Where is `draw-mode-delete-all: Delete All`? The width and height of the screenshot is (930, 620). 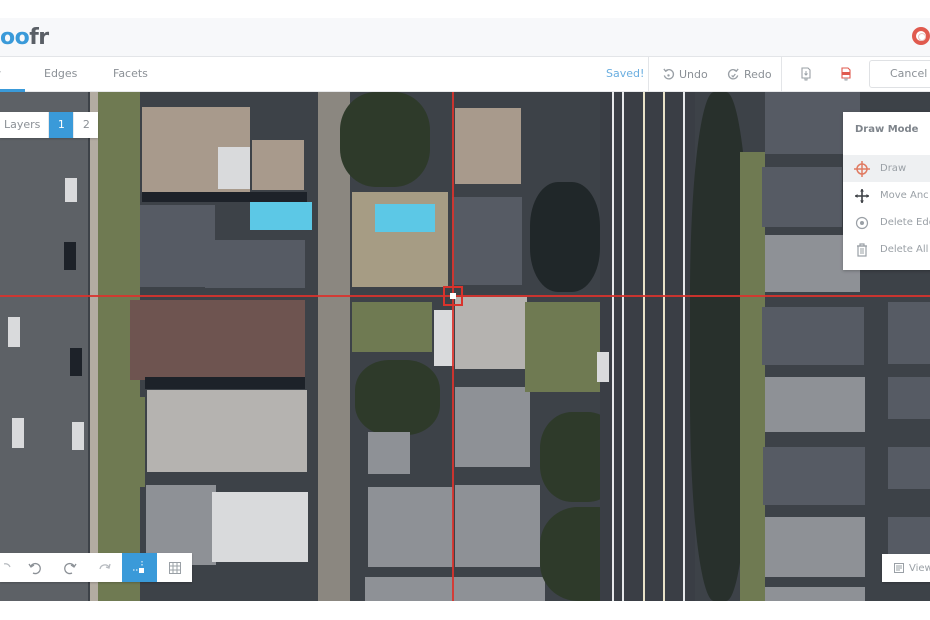
draw-mode-delete-all: Delete All is located at coordinates (886, 249).